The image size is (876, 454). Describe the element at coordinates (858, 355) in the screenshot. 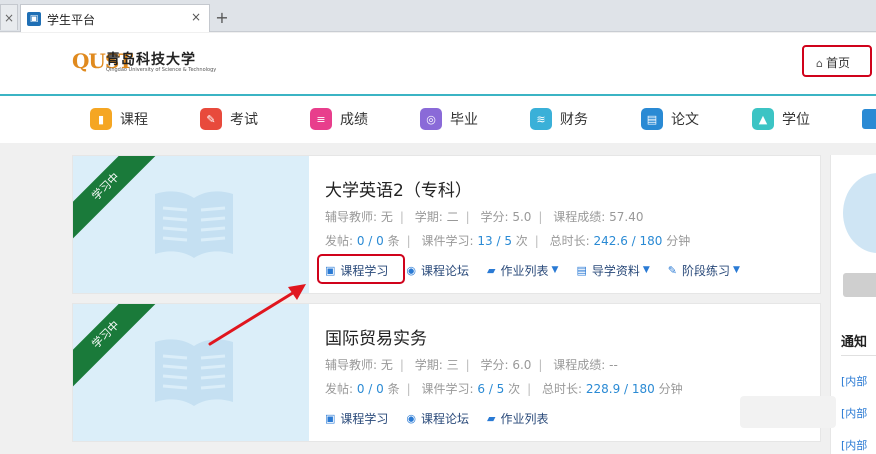

I see `divider` at that location.